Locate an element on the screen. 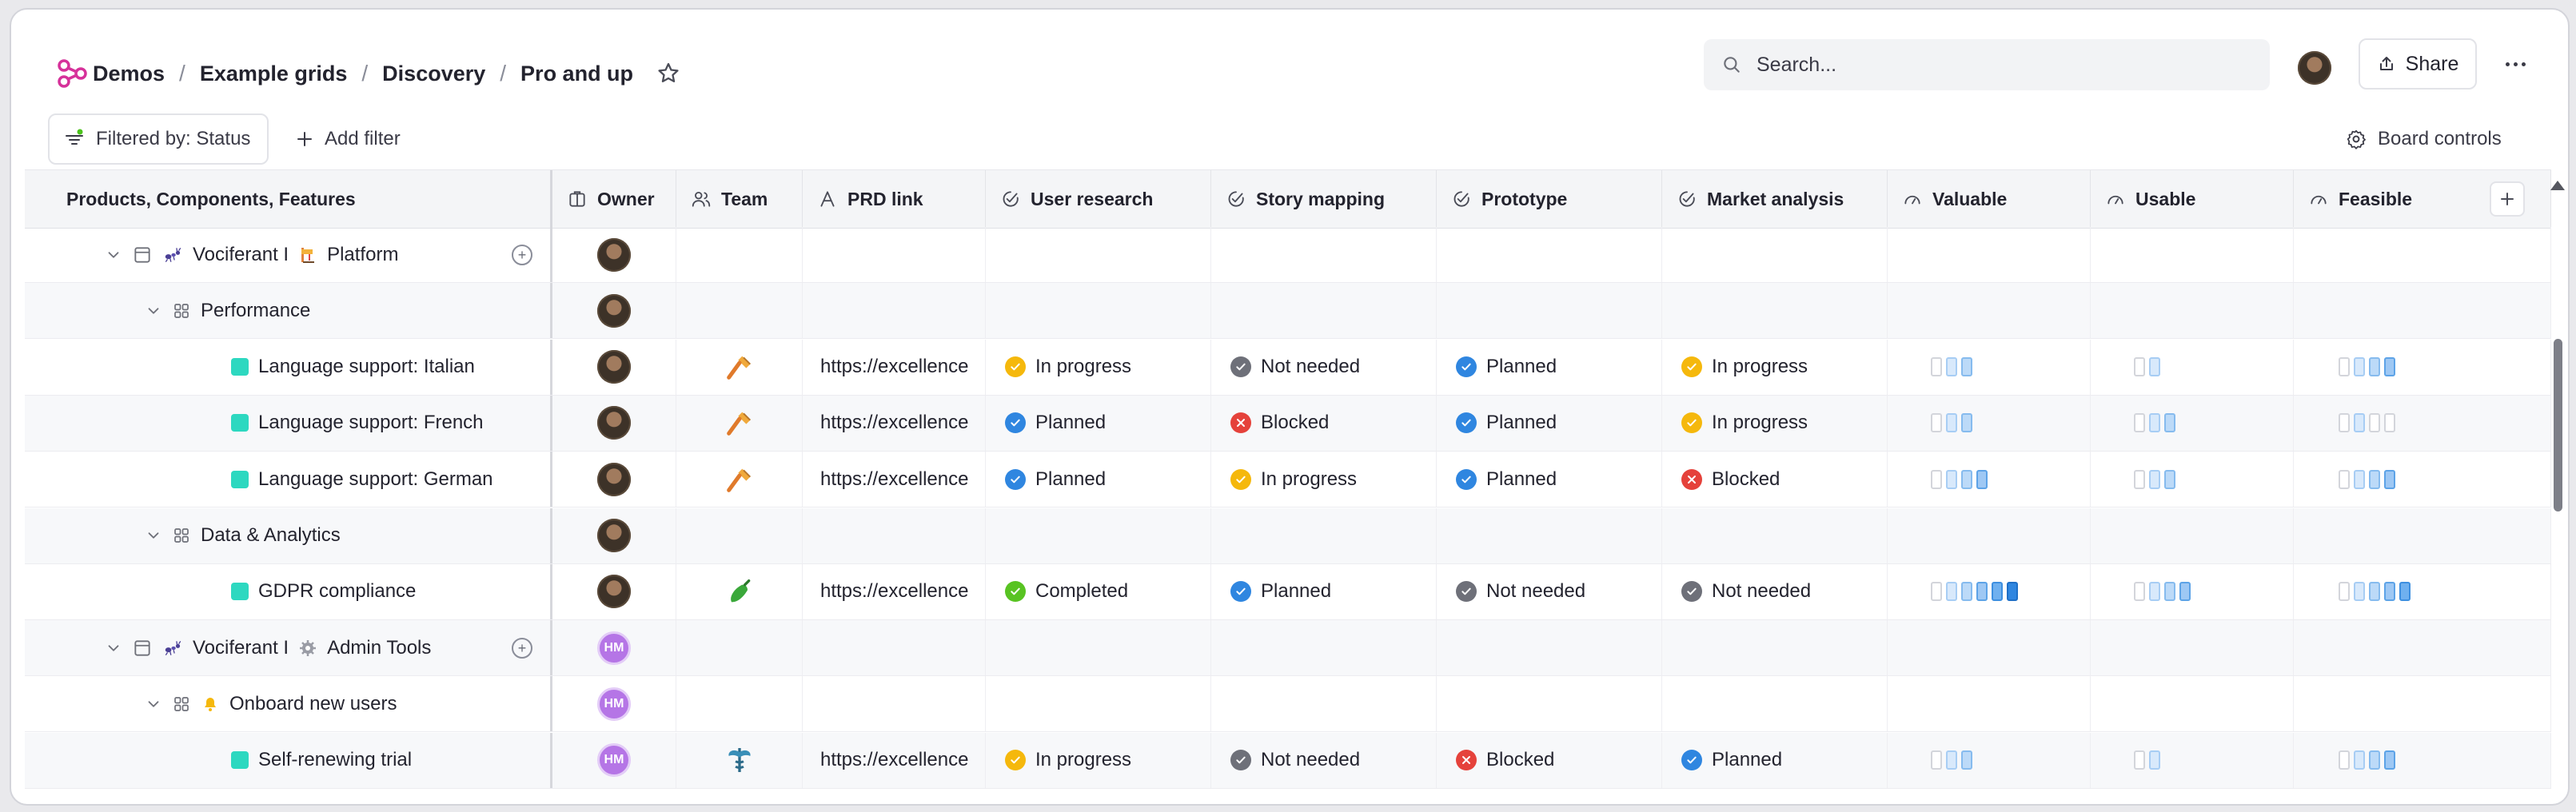 The width and height of the screenshot is (2576, 812). status-badge: Not needed is located at coordinates (1746, 591).